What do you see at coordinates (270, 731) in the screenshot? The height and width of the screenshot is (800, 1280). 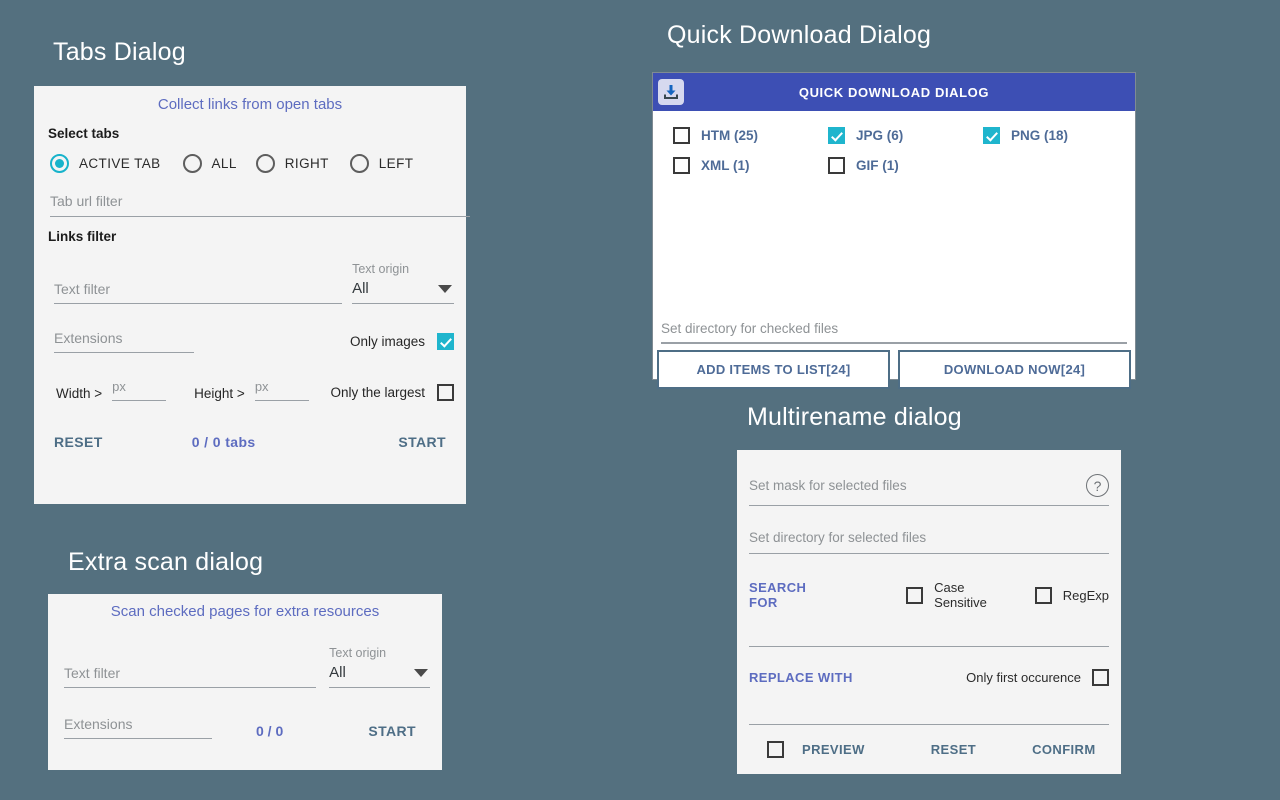 I see `extra-count-label: 0 / 0` at bounding box center [270, 731].